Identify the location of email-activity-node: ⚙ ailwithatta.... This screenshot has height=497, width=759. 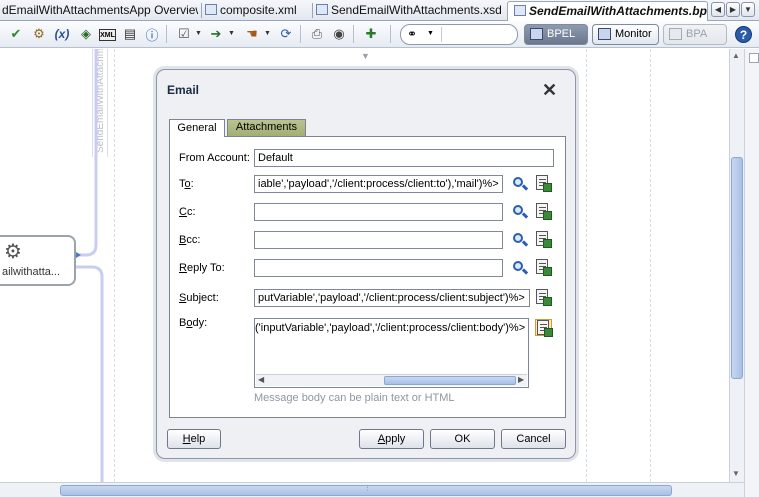
(38, 260).